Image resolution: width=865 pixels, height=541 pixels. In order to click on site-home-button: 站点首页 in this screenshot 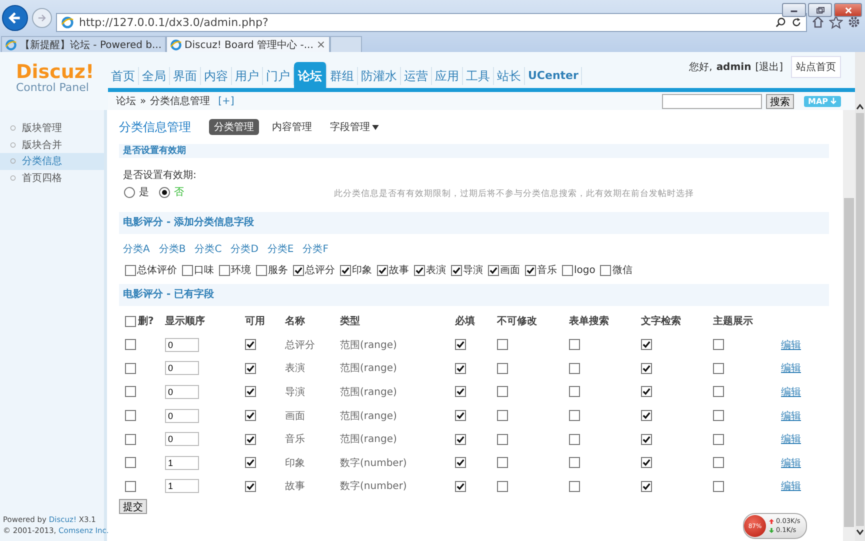, I will do `click(816, 67)`.